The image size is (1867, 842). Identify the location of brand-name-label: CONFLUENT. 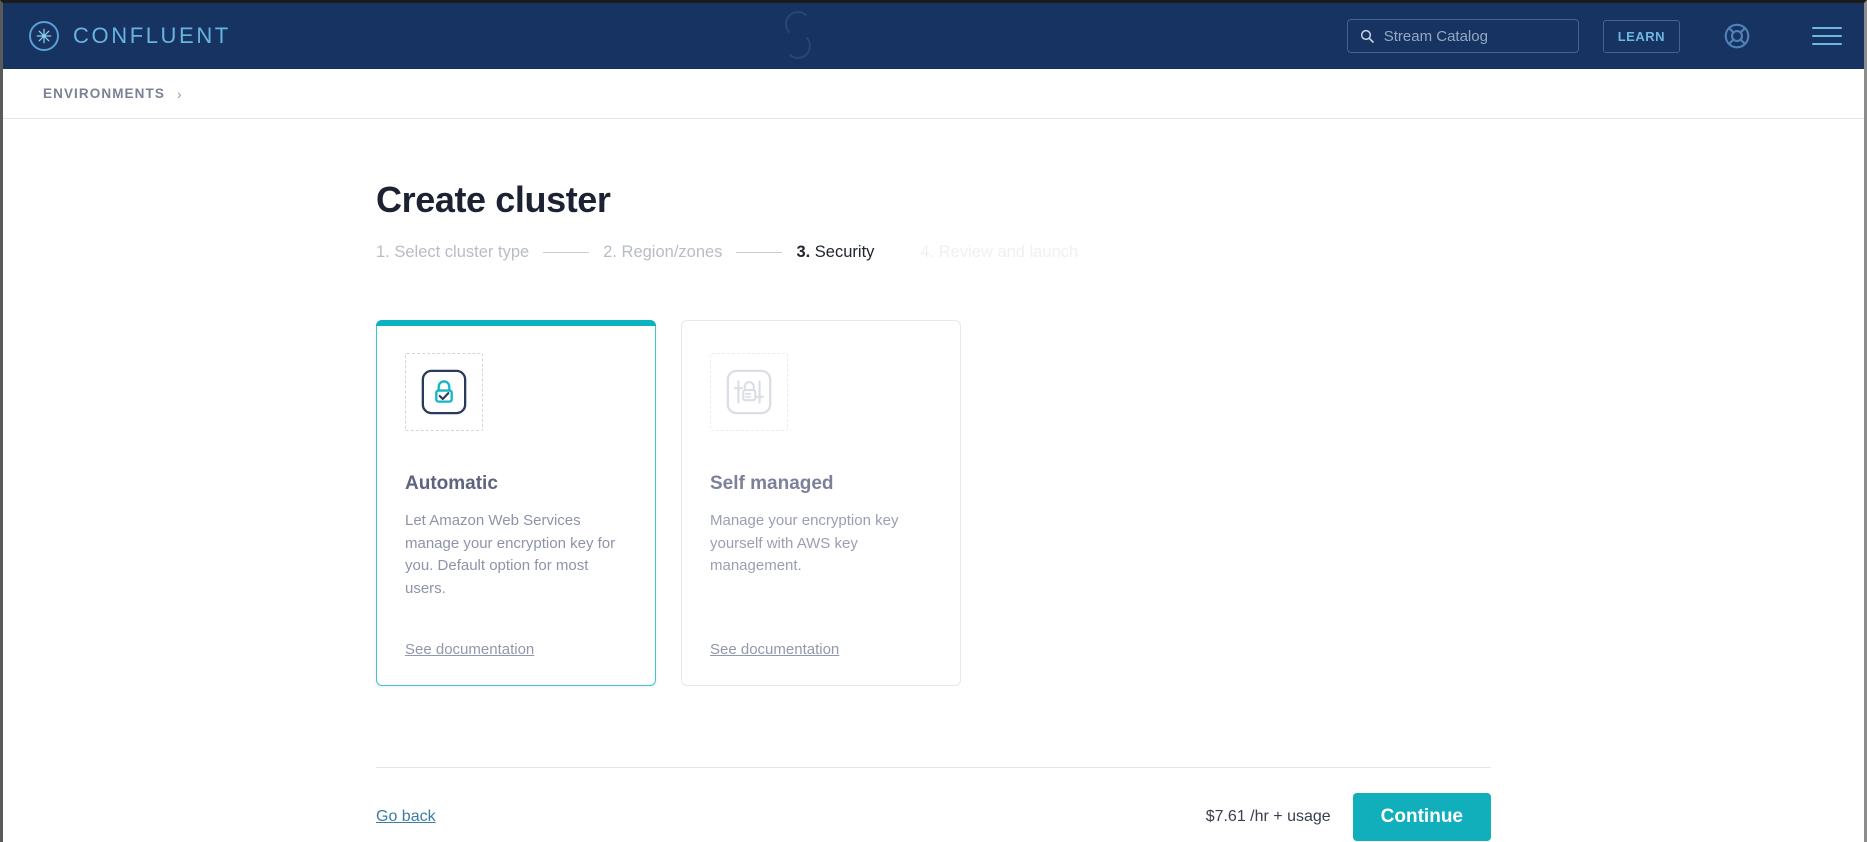
(152, 35).